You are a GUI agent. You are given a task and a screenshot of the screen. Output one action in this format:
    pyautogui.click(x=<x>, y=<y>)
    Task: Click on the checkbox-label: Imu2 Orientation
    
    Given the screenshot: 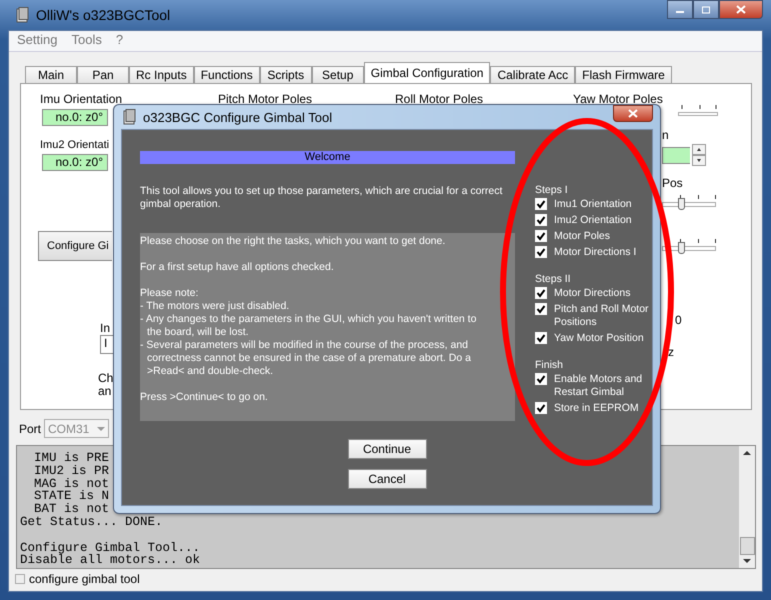 What is the action you would take?
    pyautogui.click(x=593, y=220)
    